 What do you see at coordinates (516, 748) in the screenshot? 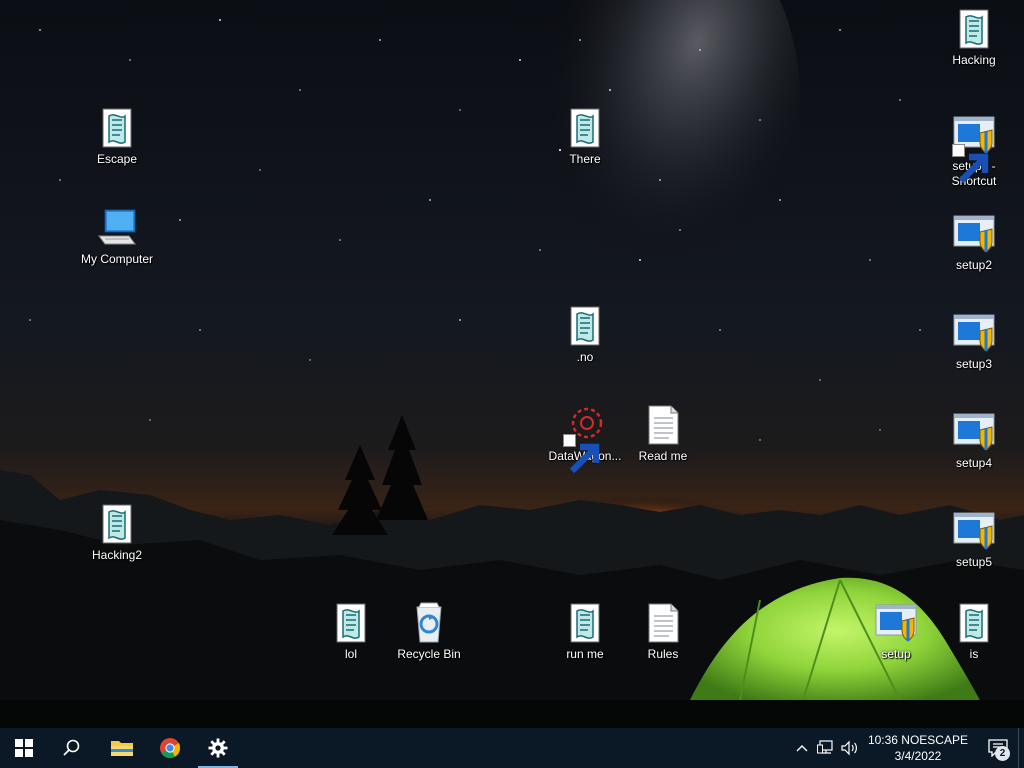
I see `taskbar-spacer` at bounding box center [516, 748].